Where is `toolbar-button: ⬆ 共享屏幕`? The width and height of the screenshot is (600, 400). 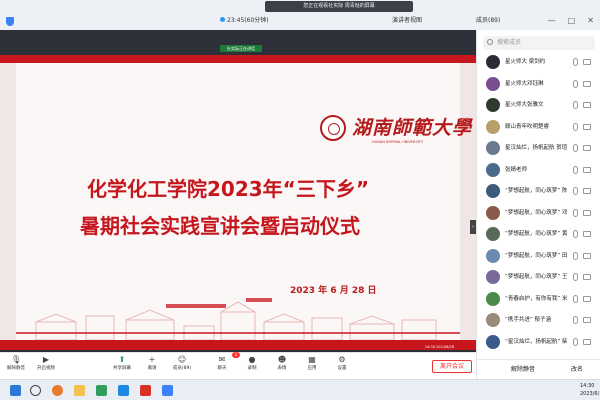 toolbar-button: ⬆ 共享屏幕 is located at coordinates (122, 366).